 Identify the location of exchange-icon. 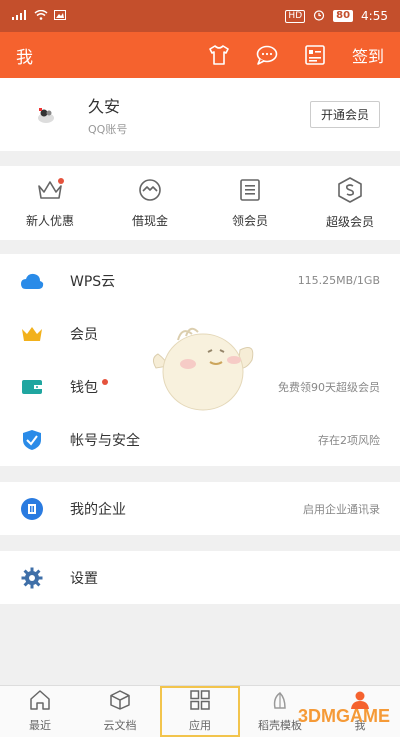
(150, 192).